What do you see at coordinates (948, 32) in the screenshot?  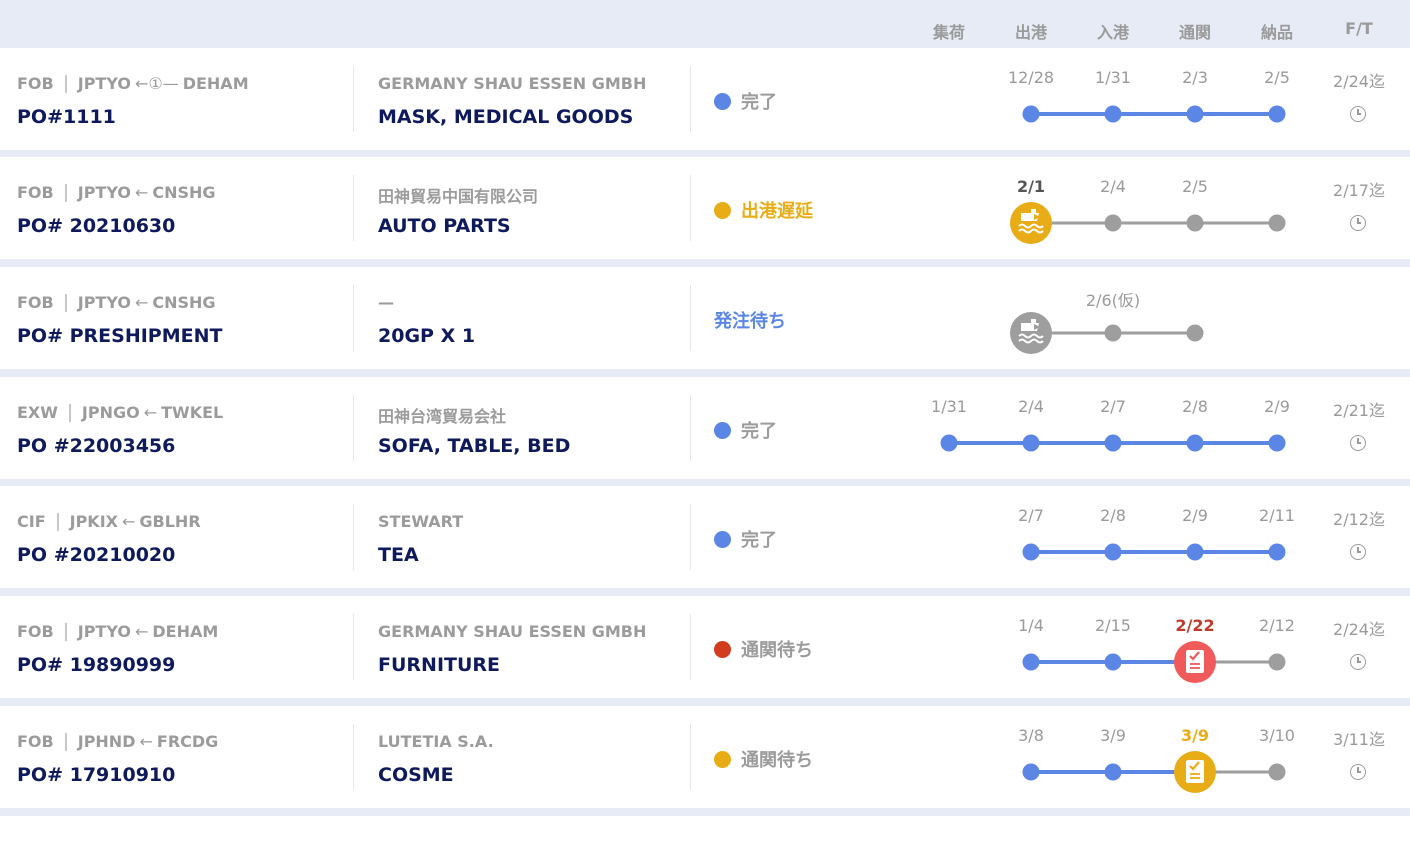 I see `header-col-0: 集荷` at bounding box center [948, 32].